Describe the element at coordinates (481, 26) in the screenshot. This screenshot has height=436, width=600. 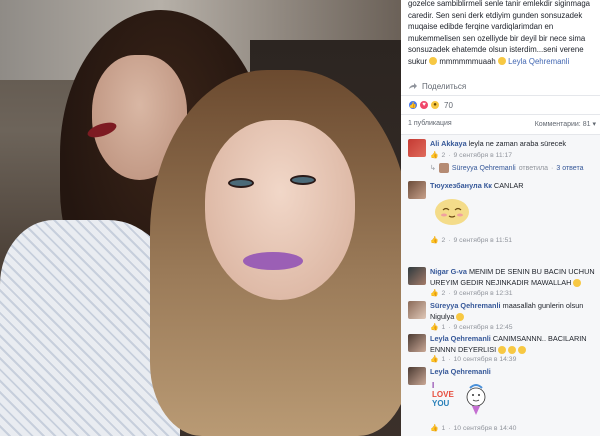
I see `caption-line: muqaise edibde ferqine vardiqlarimdan en` at that location.